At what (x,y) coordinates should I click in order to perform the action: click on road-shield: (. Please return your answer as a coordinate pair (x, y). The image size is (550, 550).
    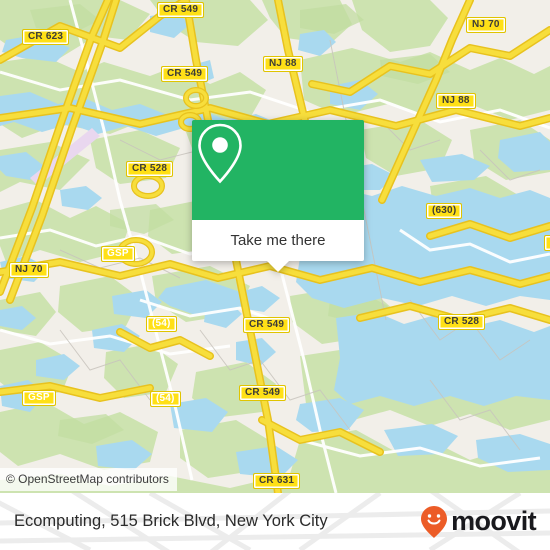
    Looking at the image, I should click on (547, 243).